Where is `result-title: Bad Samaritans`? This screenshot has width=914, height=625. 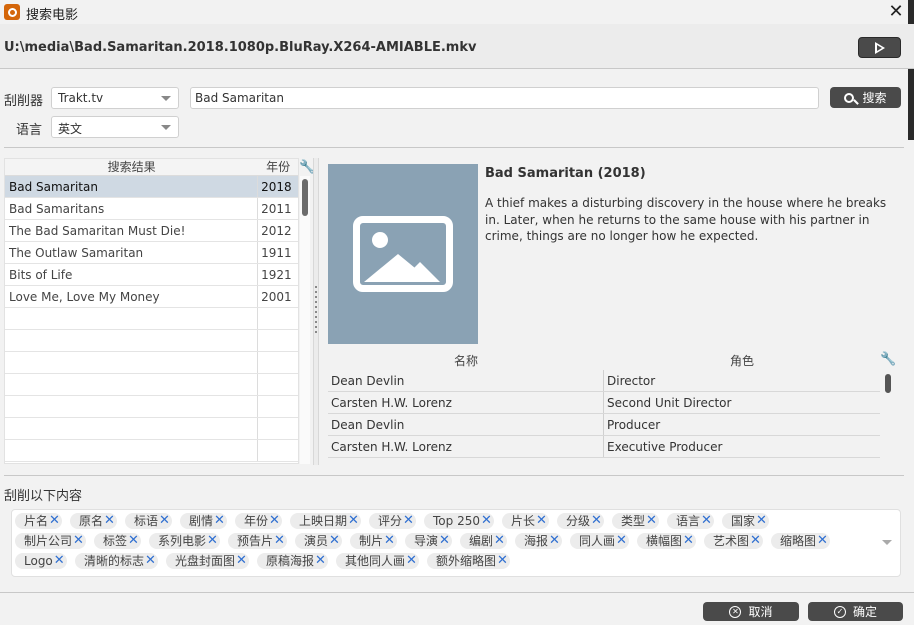 result-title: Bad Samaritans is located at coordinates (132, 208).